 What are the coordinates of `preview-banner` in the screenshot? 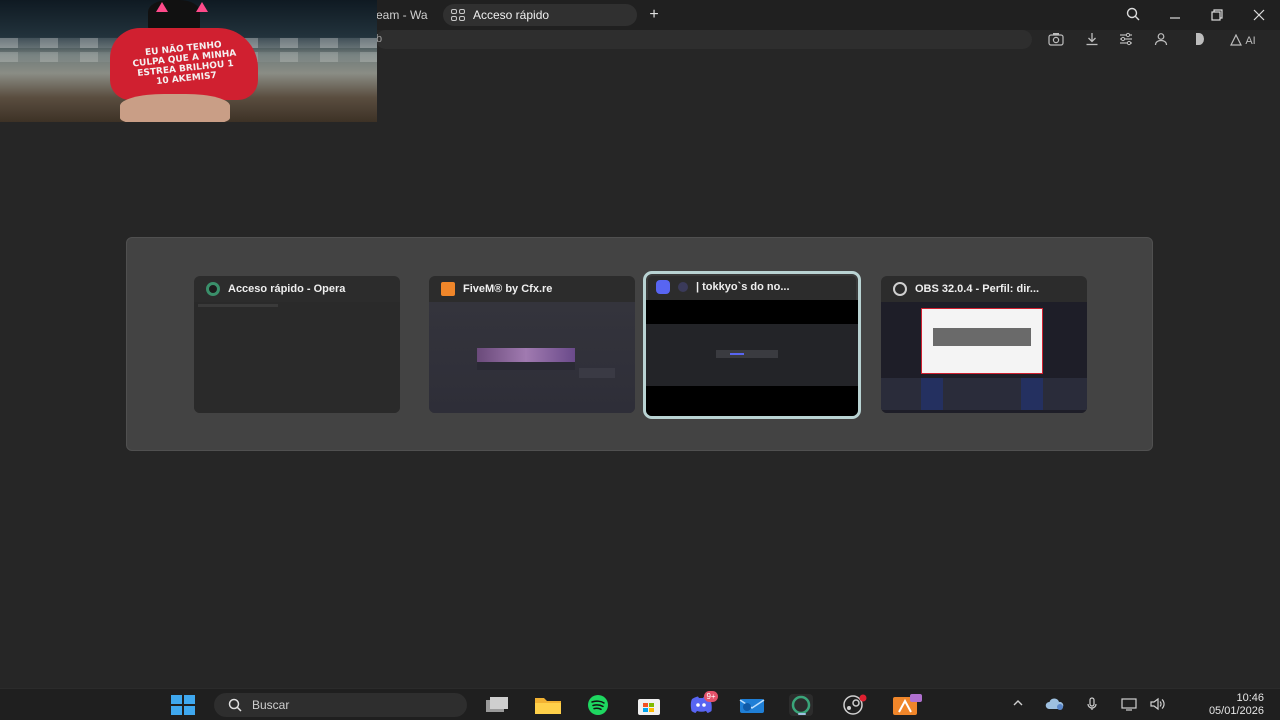 It's located at (526, 355).